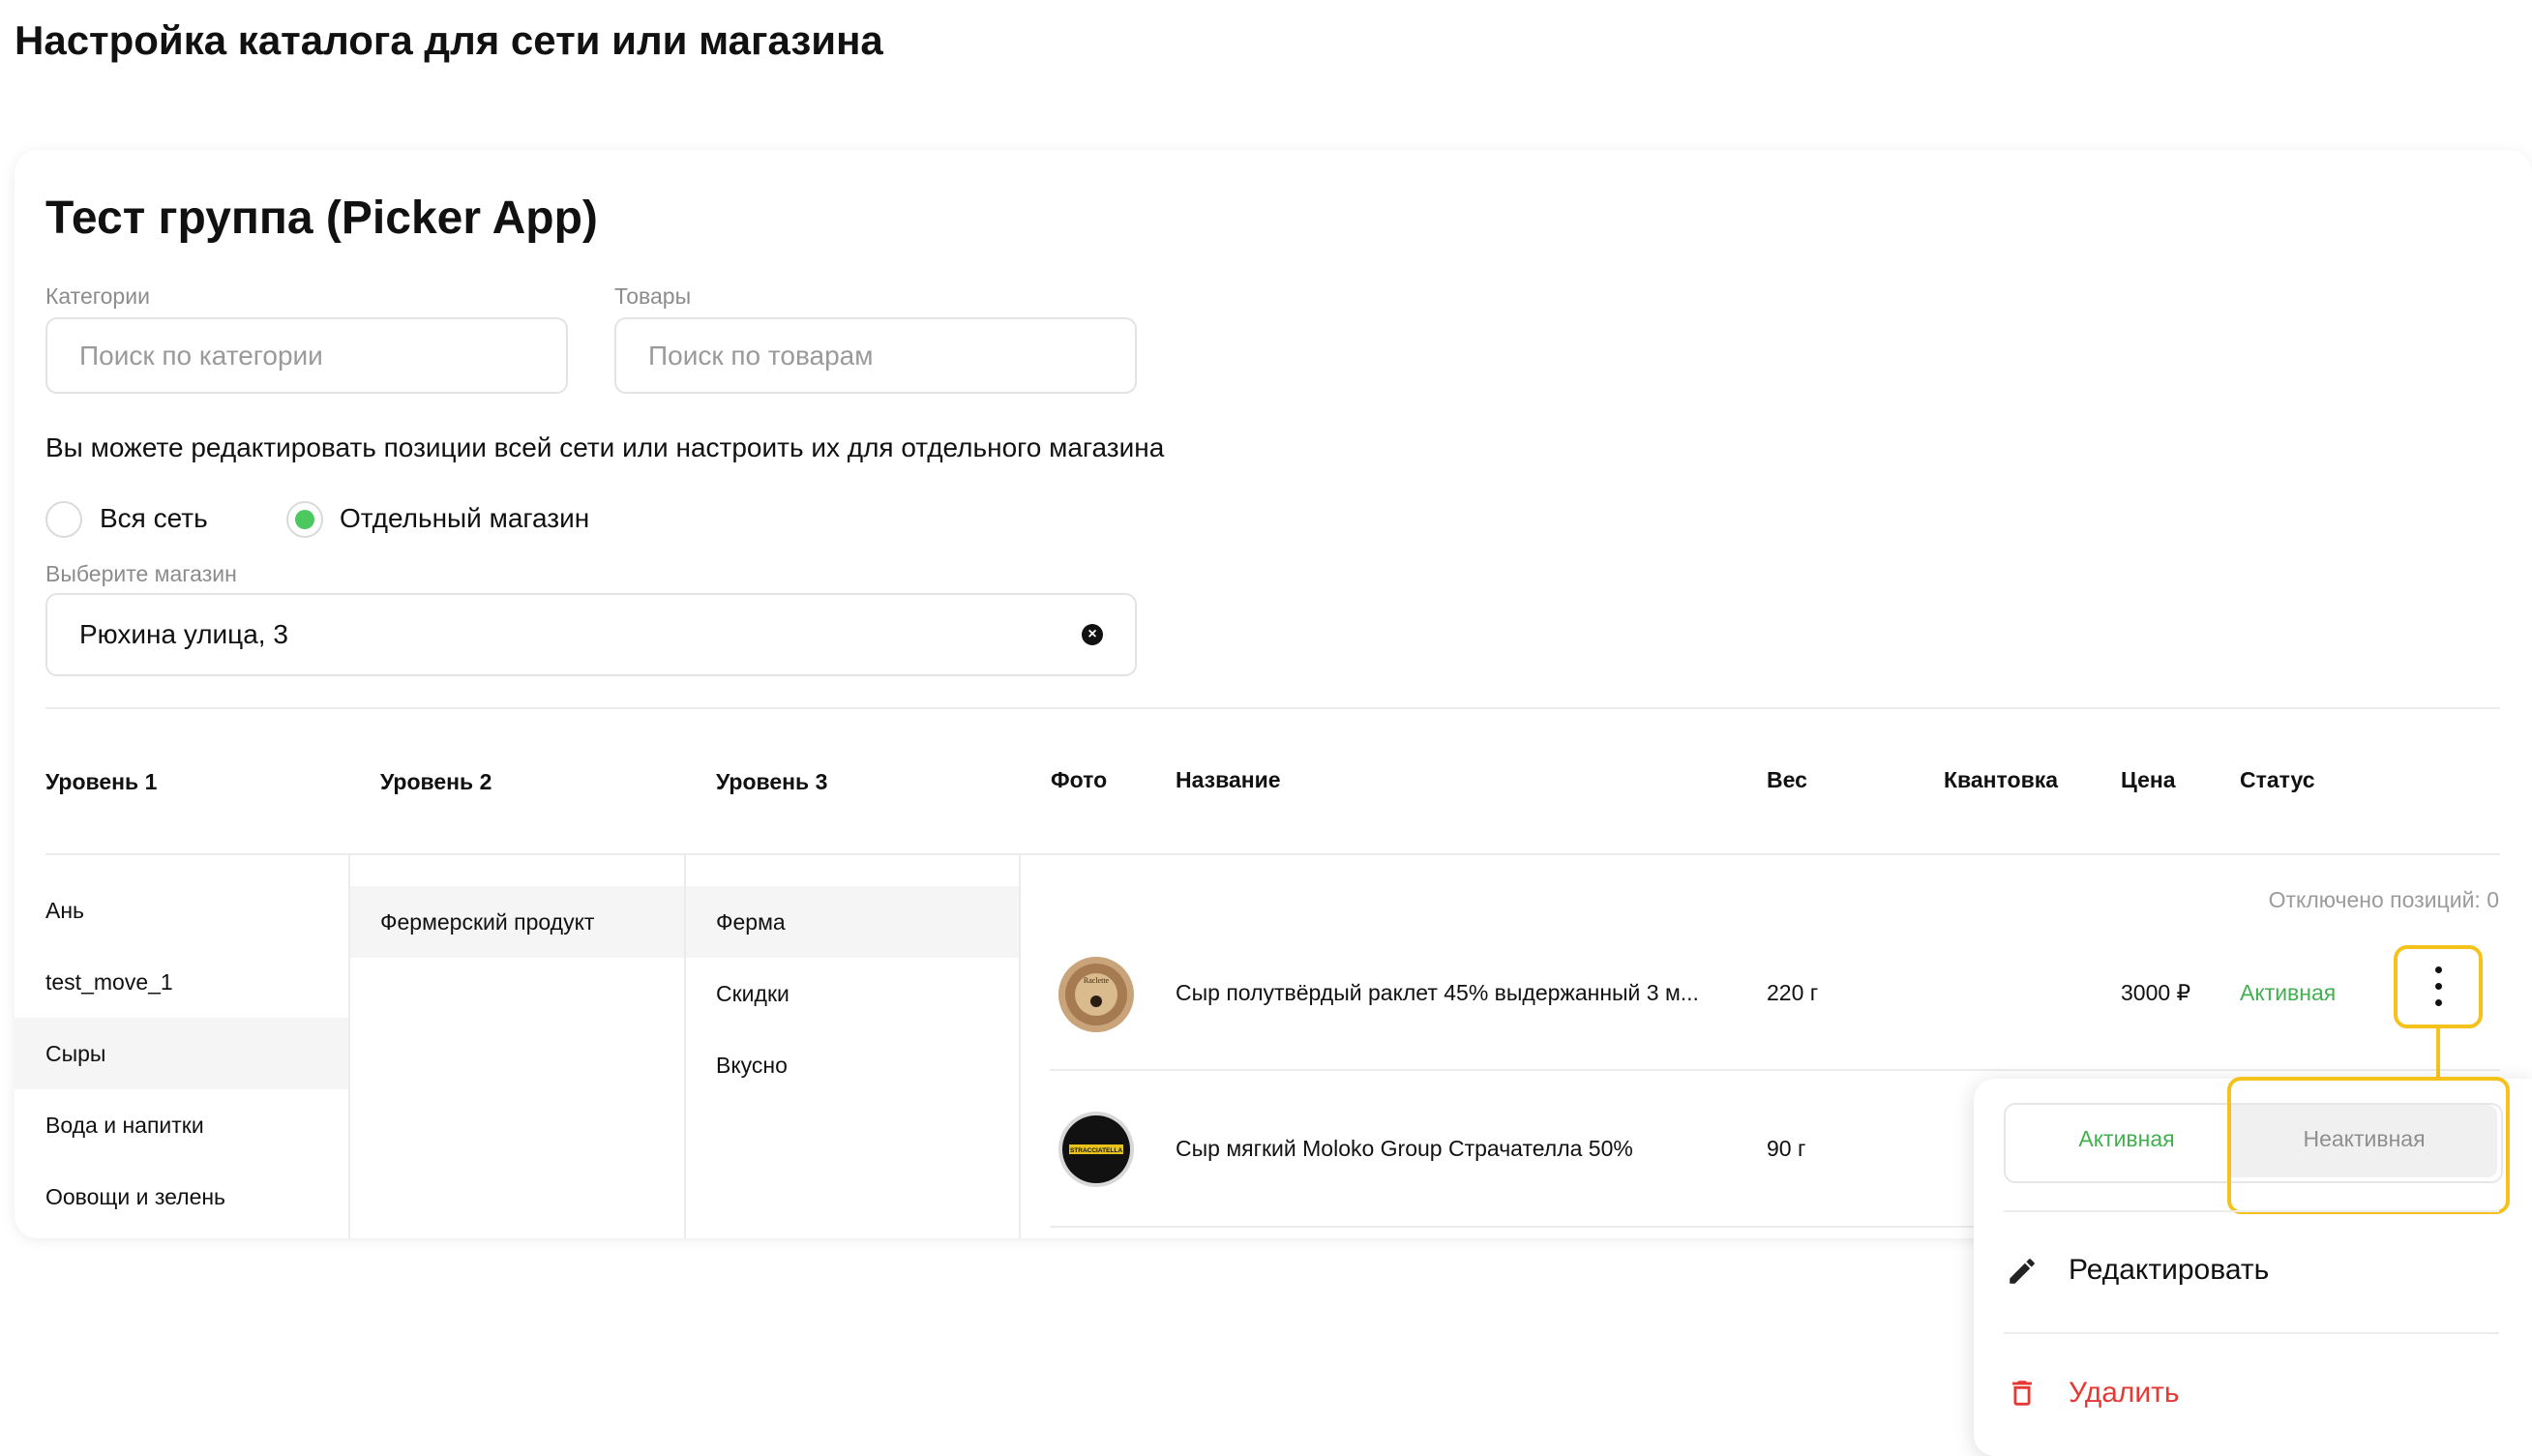  What do you see at coordinates (321, 219) in the screenshot?
I see `group-title: Тест группа (Picker App)` at bounding box center [321, 219].